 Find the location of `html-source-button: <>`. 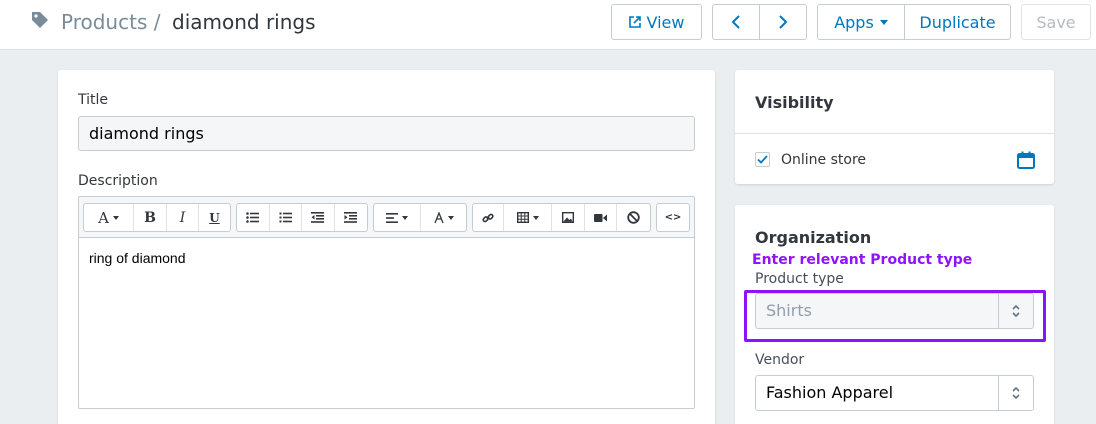

html-source-button: <> is located at coordinates (673, 217).